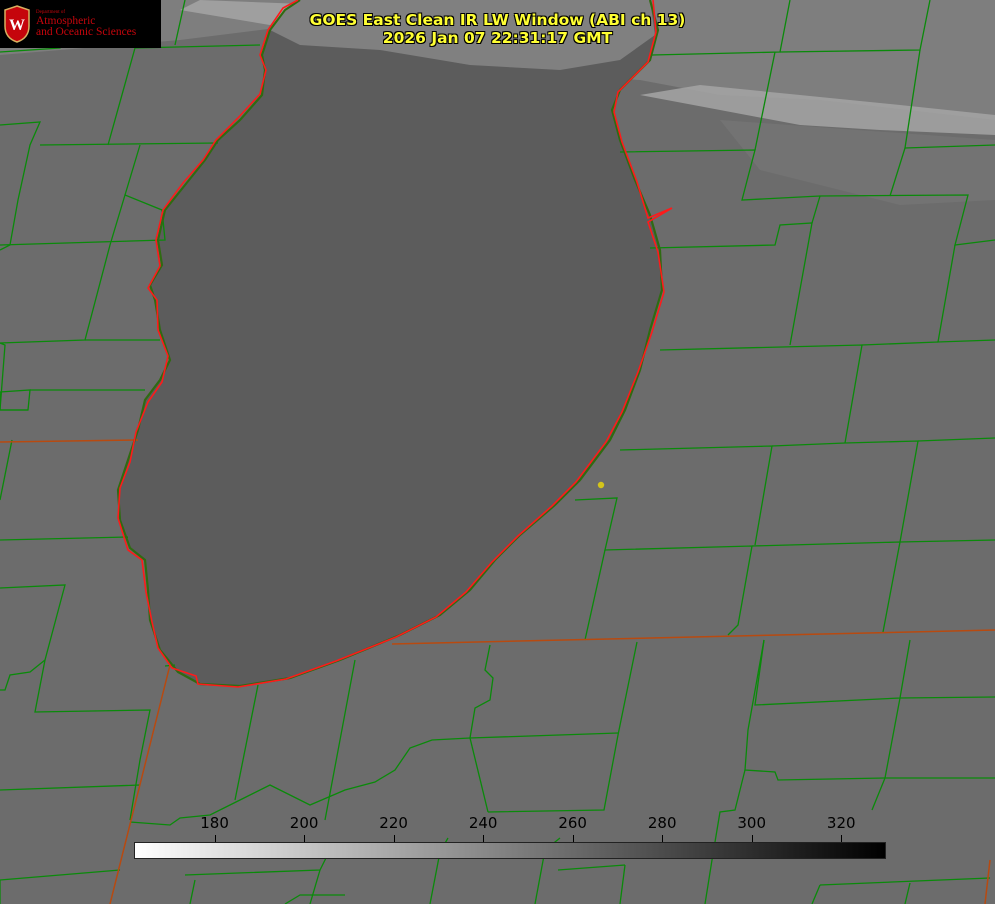 This screenshot has height=904, width=995. I want to click on colorbar-tick-label: 200, so click(304, 823).